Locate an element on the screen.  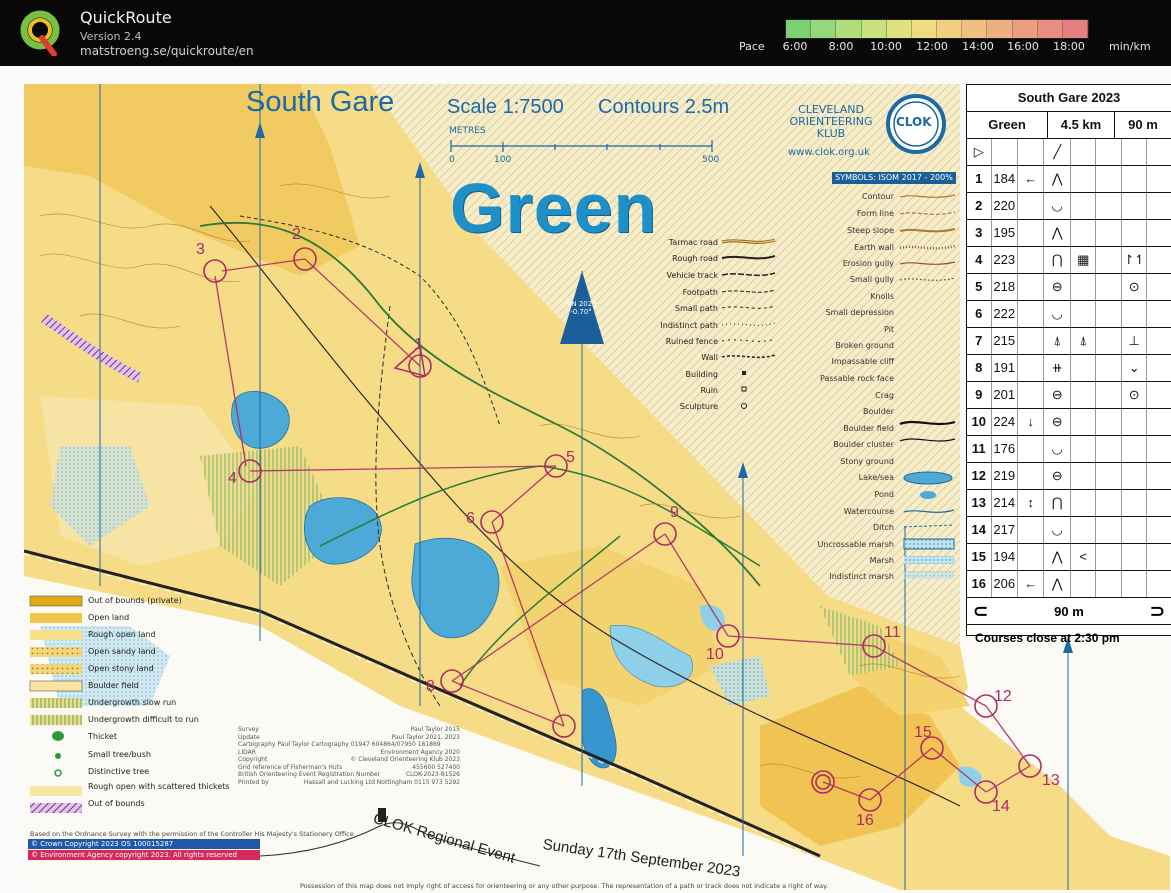
legend-right-item: Ditch is located at coordinates (883, 527).